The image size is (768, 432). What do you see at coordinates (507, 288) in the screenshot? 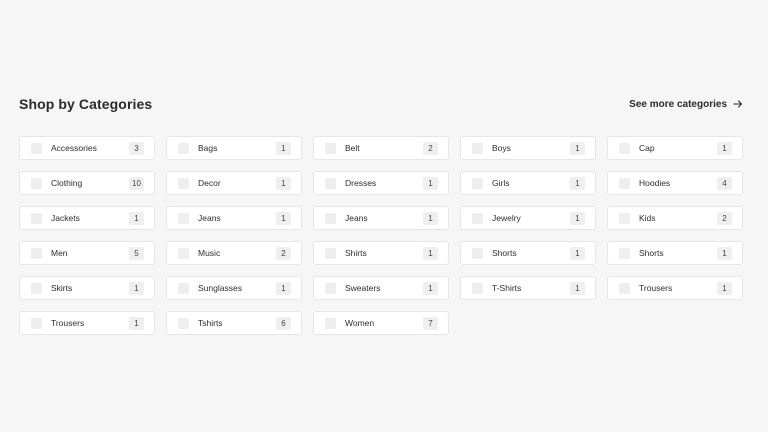
I see `category-label: T-Shirts` at bounding box center [507, 288].